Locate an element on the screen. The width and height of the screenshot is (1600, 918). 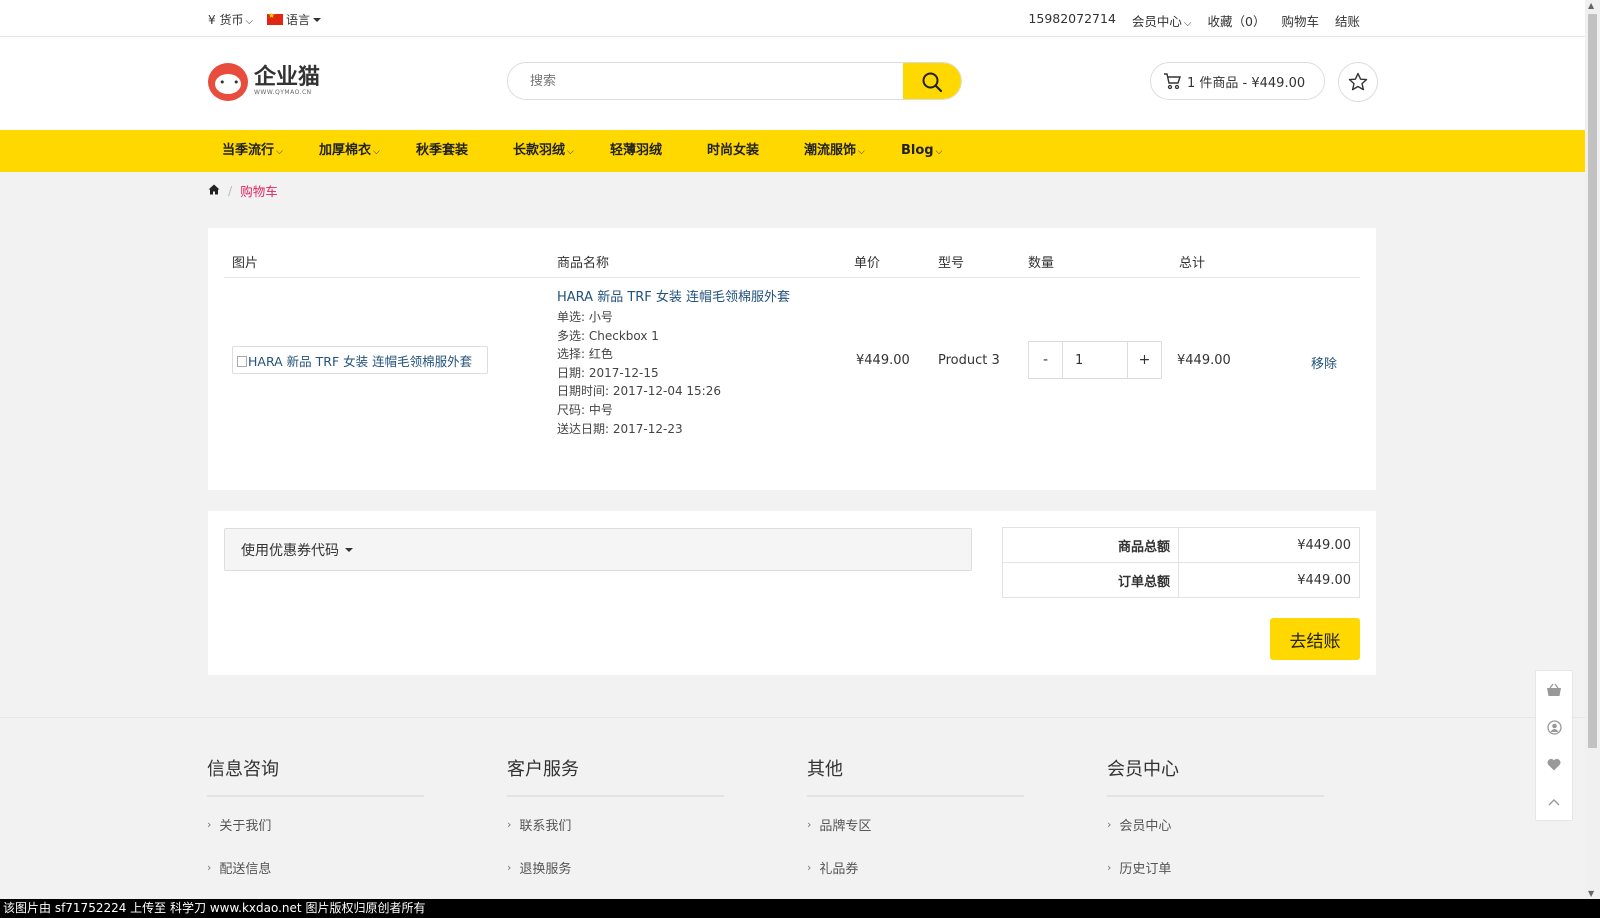
wishlist-button is located at coordinates (1358, 82).